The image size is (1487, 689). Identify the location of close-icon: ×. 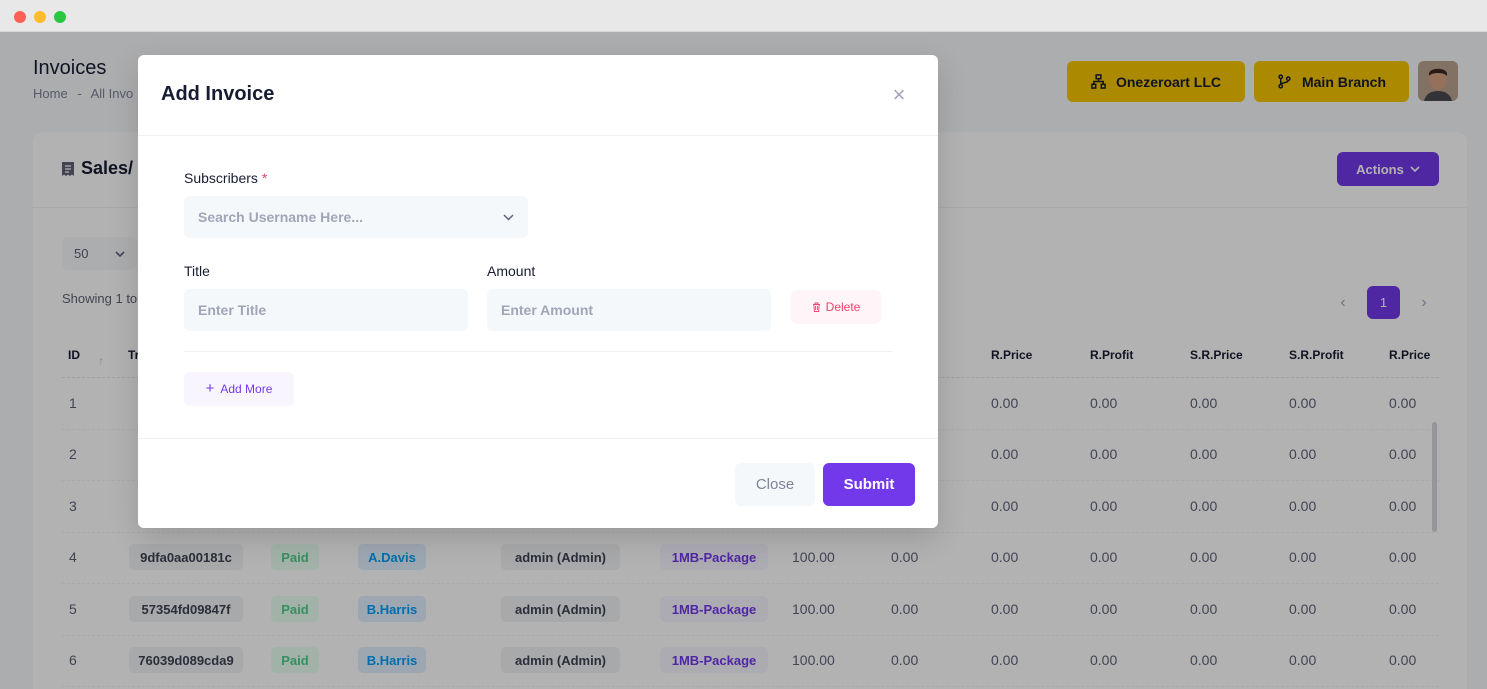
(899, 95).